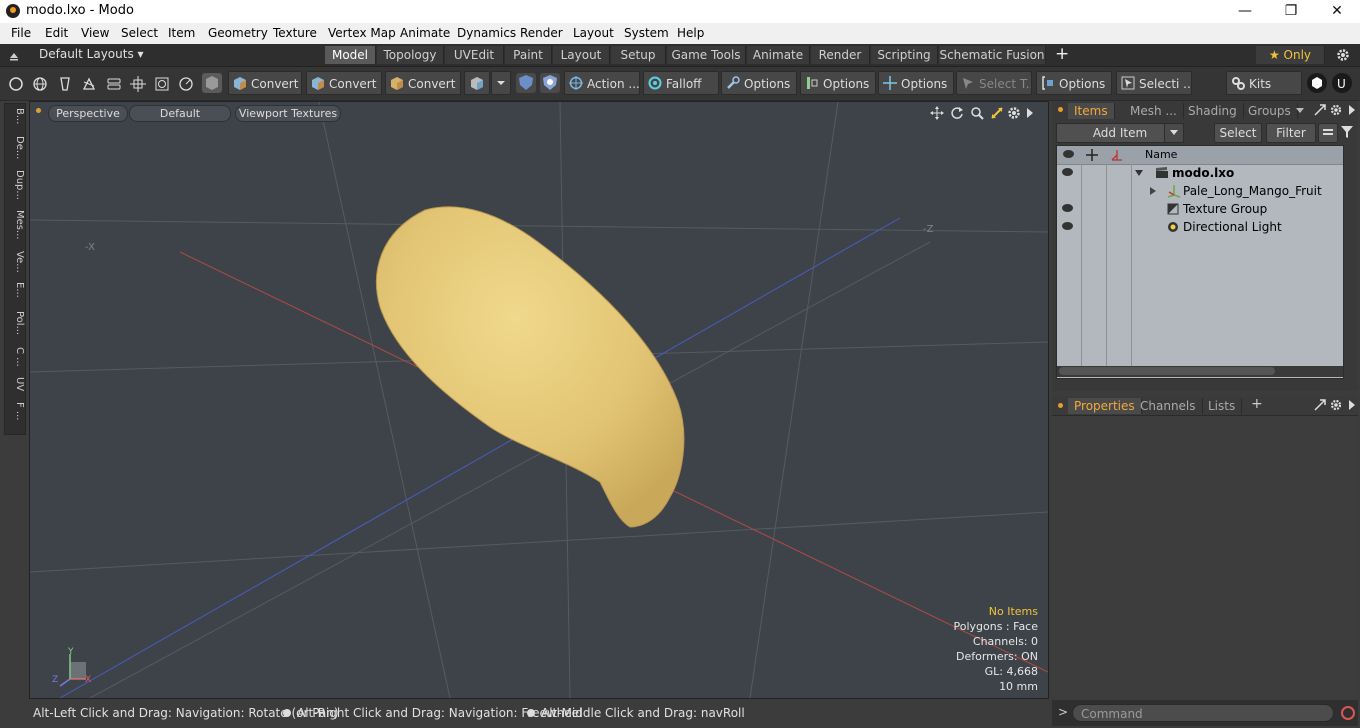 This screenshot has width=1360, height=728. What do you see at coordinates (581, 55) in the screenshot?
I see `tab-layout: Layout` at bounding box center [581, 55].